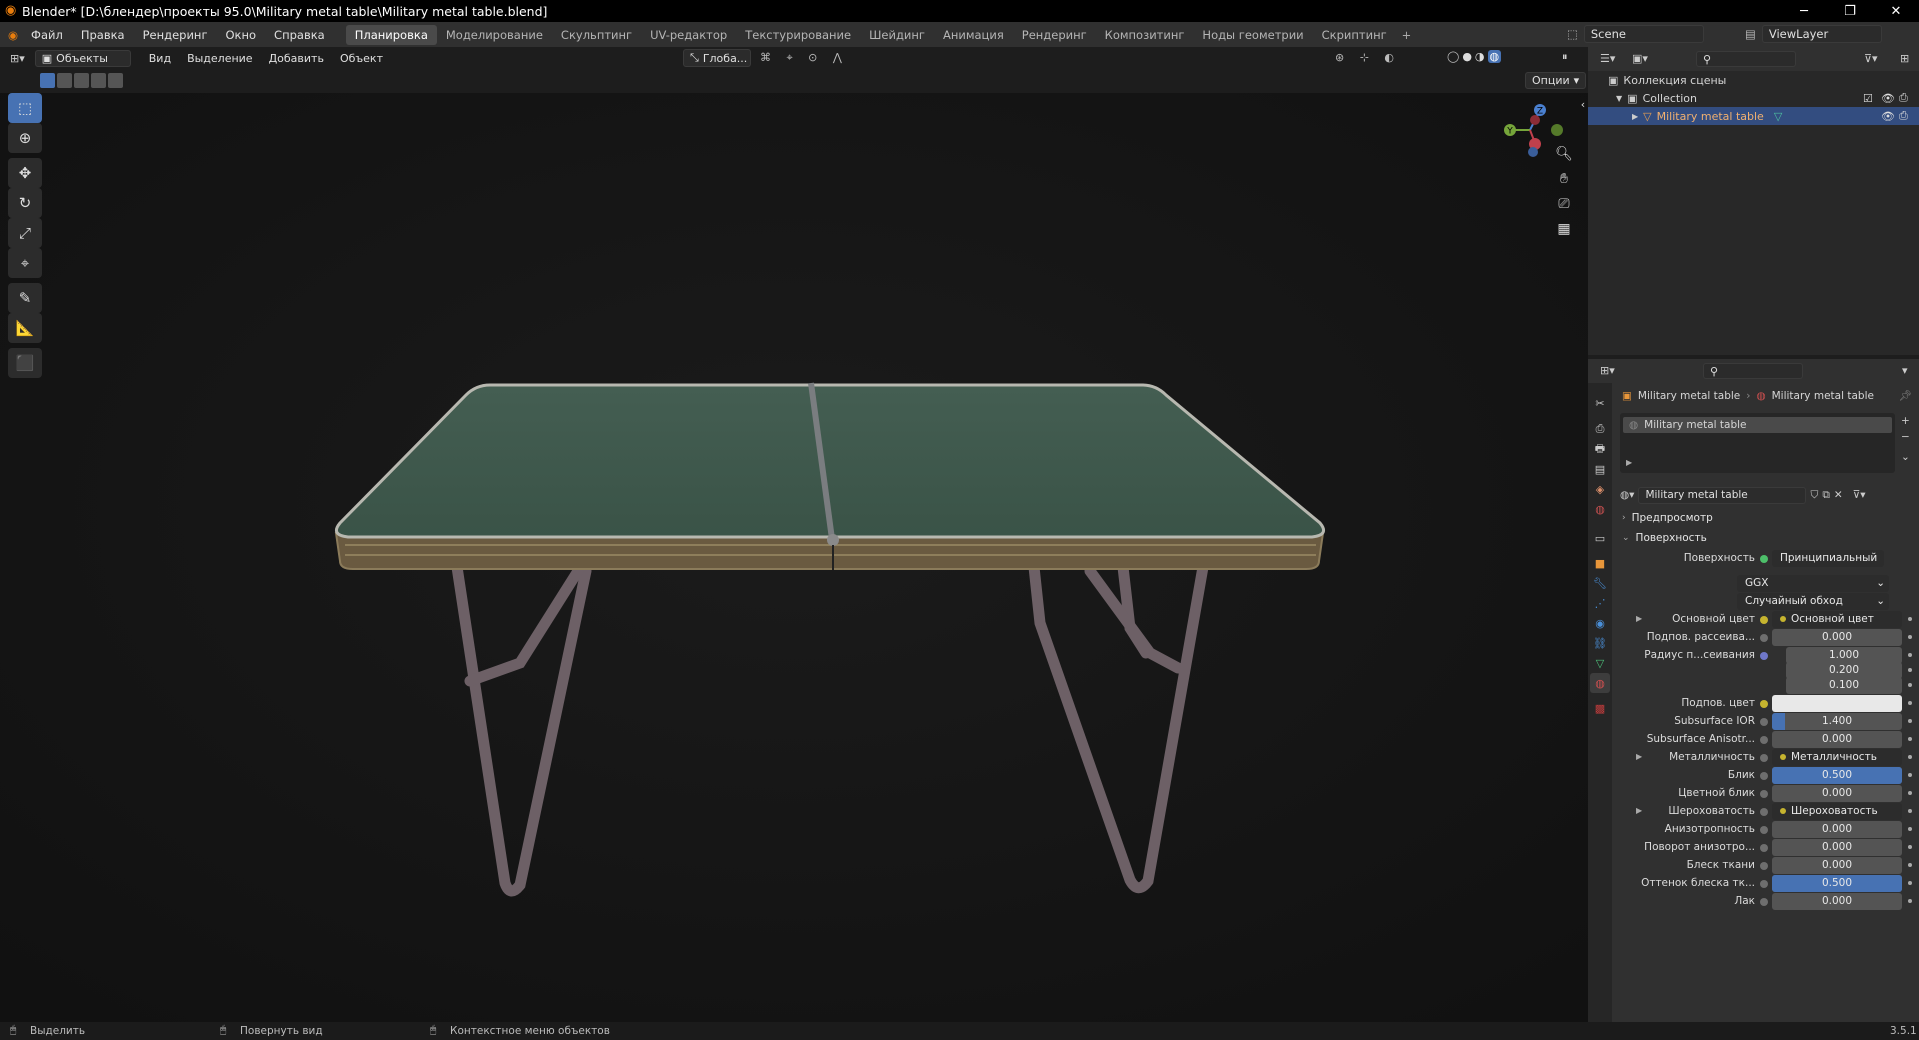 The height and width of the screenshot is (1040, 1919). What do you see at coordinates (1407, 35) in the screenshot?
I see `add-workspace-button: +` at bounding box center [1407, 35].